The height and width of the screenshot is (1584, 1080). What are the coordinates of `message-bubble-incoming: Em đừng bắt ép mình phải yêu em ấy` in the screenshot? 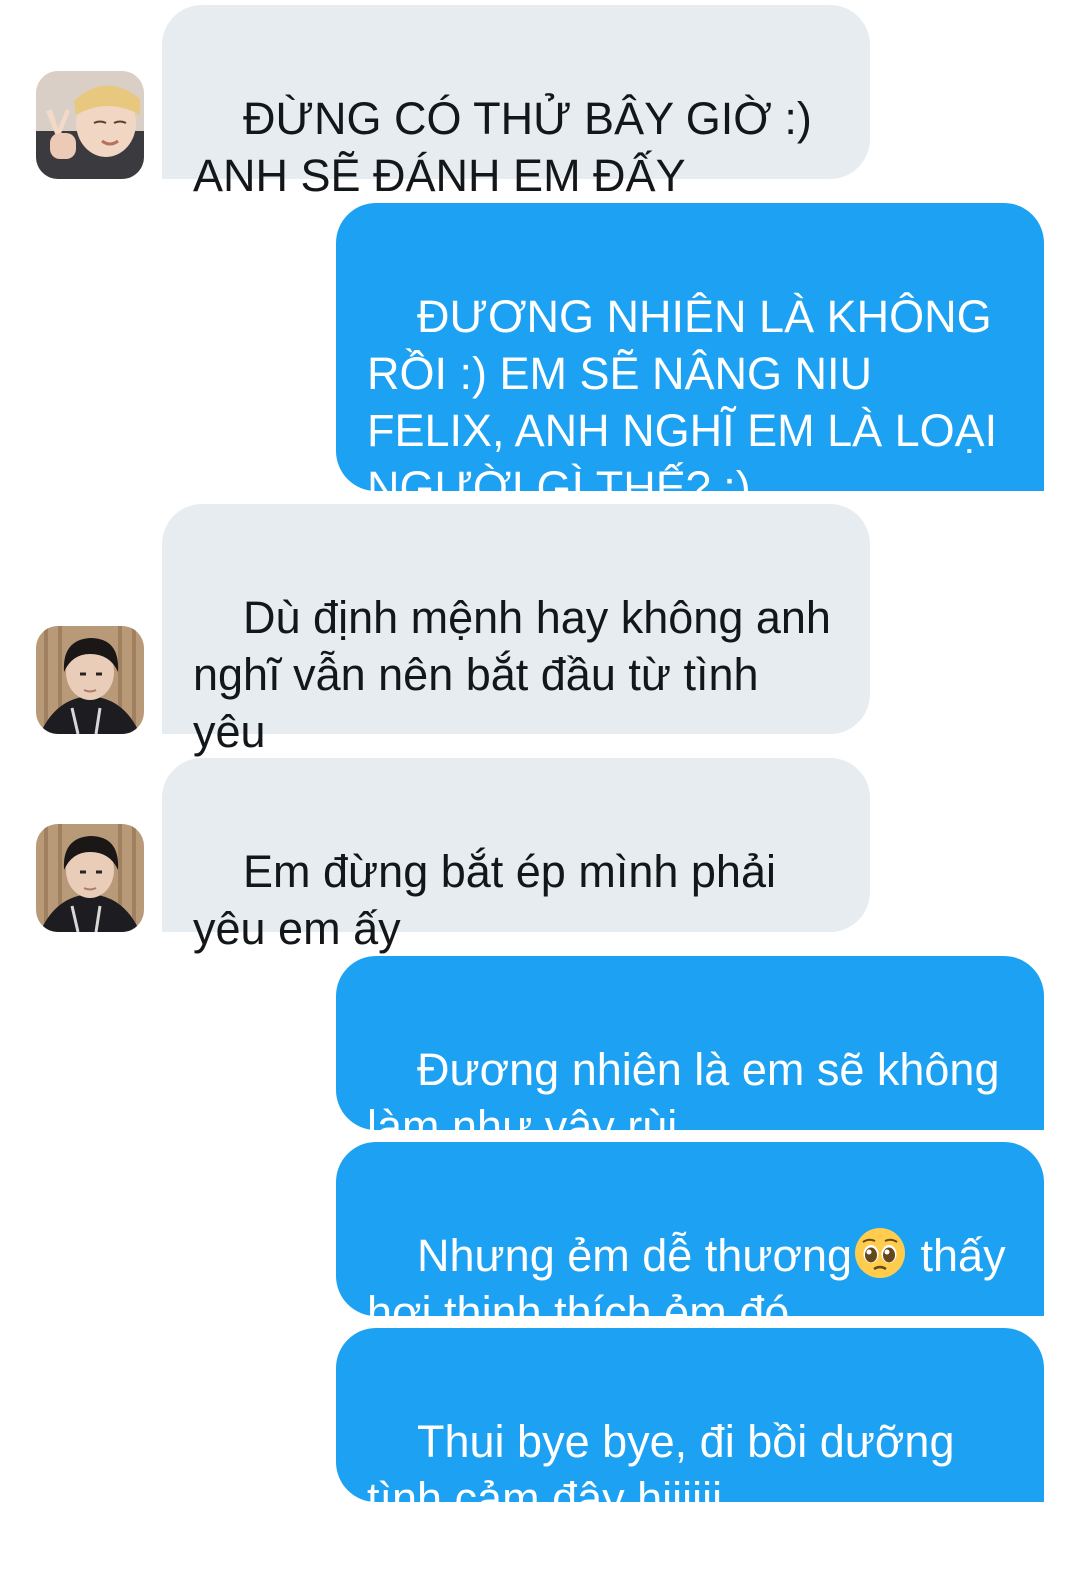 It's located at (516, 856).